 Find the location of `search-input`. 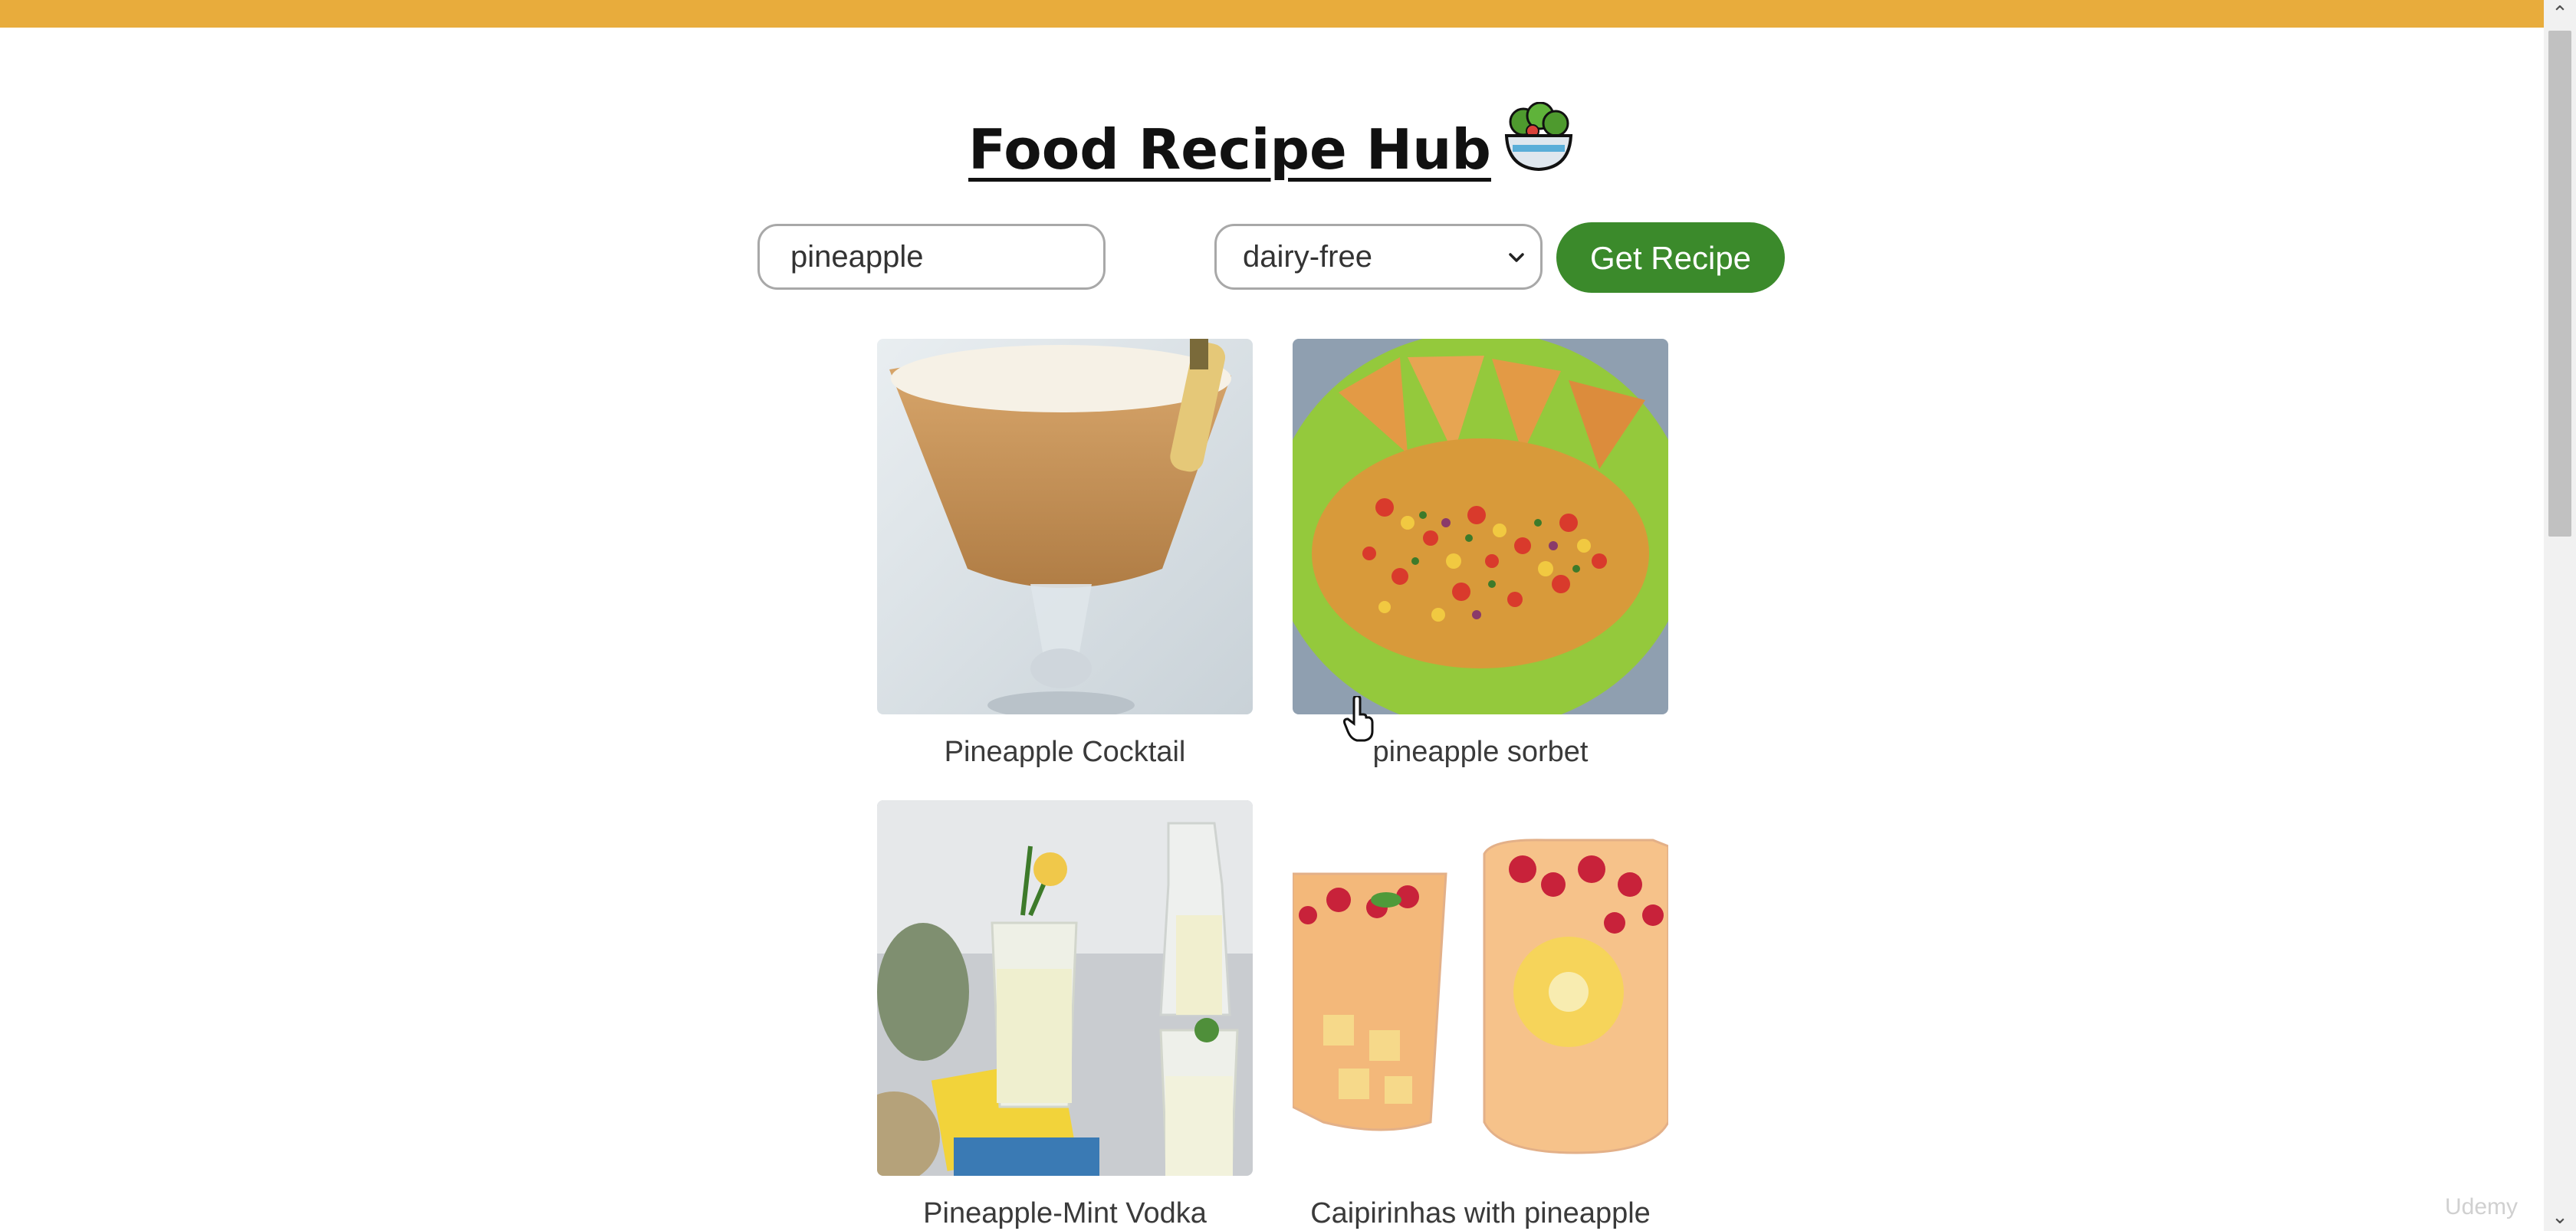

search-input is located at coordinates (932, 257).